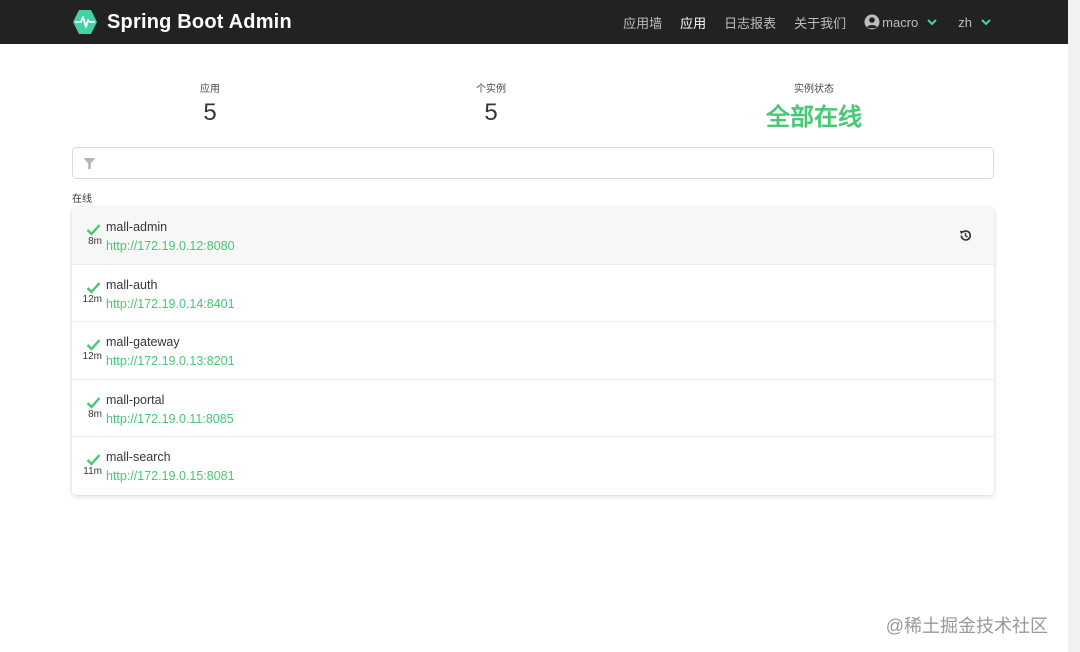  Describe the element at coordinates (491, 112) in the screenshot. I see `stat-instances-value: 5` at that location.